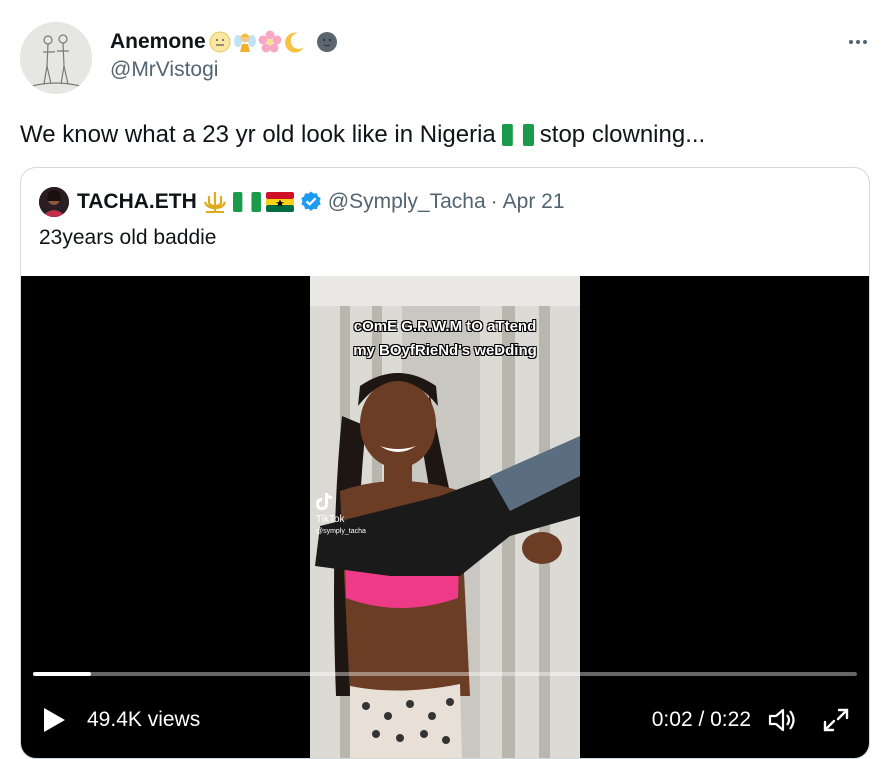 The width and height of the screenshot is (892, 759). I want to click on video-caption-line-1: cOmE G.R.W.M tO aTtend, so click(445, 326).